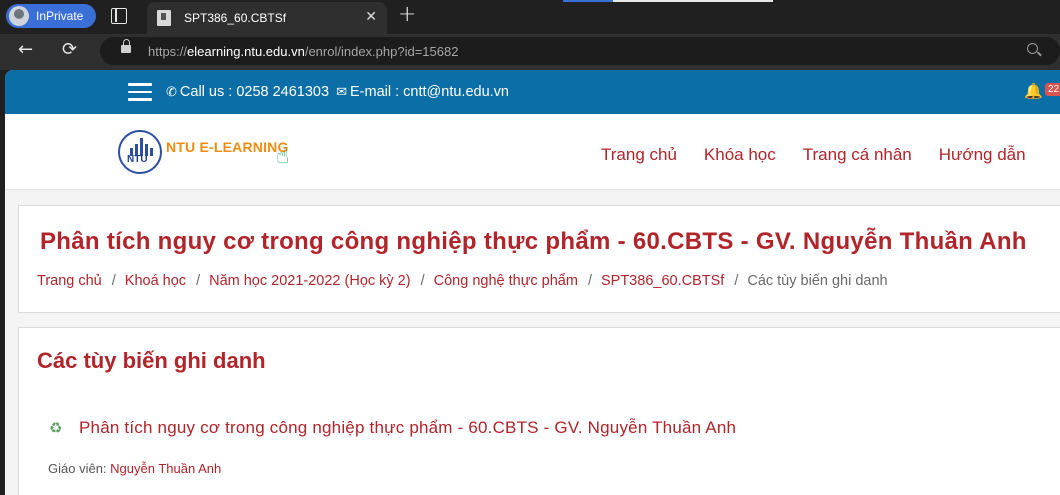  I want to click on notification-count-badge: 22, so click(1052, 89).